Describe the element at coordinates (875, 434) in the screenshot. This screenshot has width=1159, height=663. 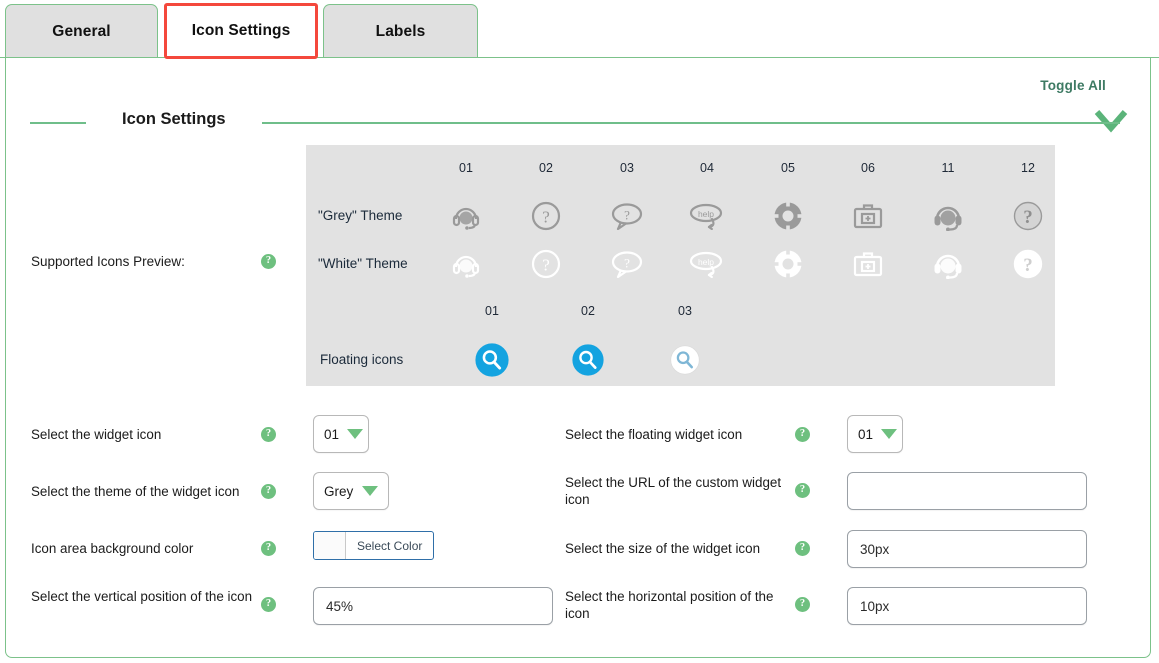
I see `floating-widget-icon-dropdown: 01` at that location.